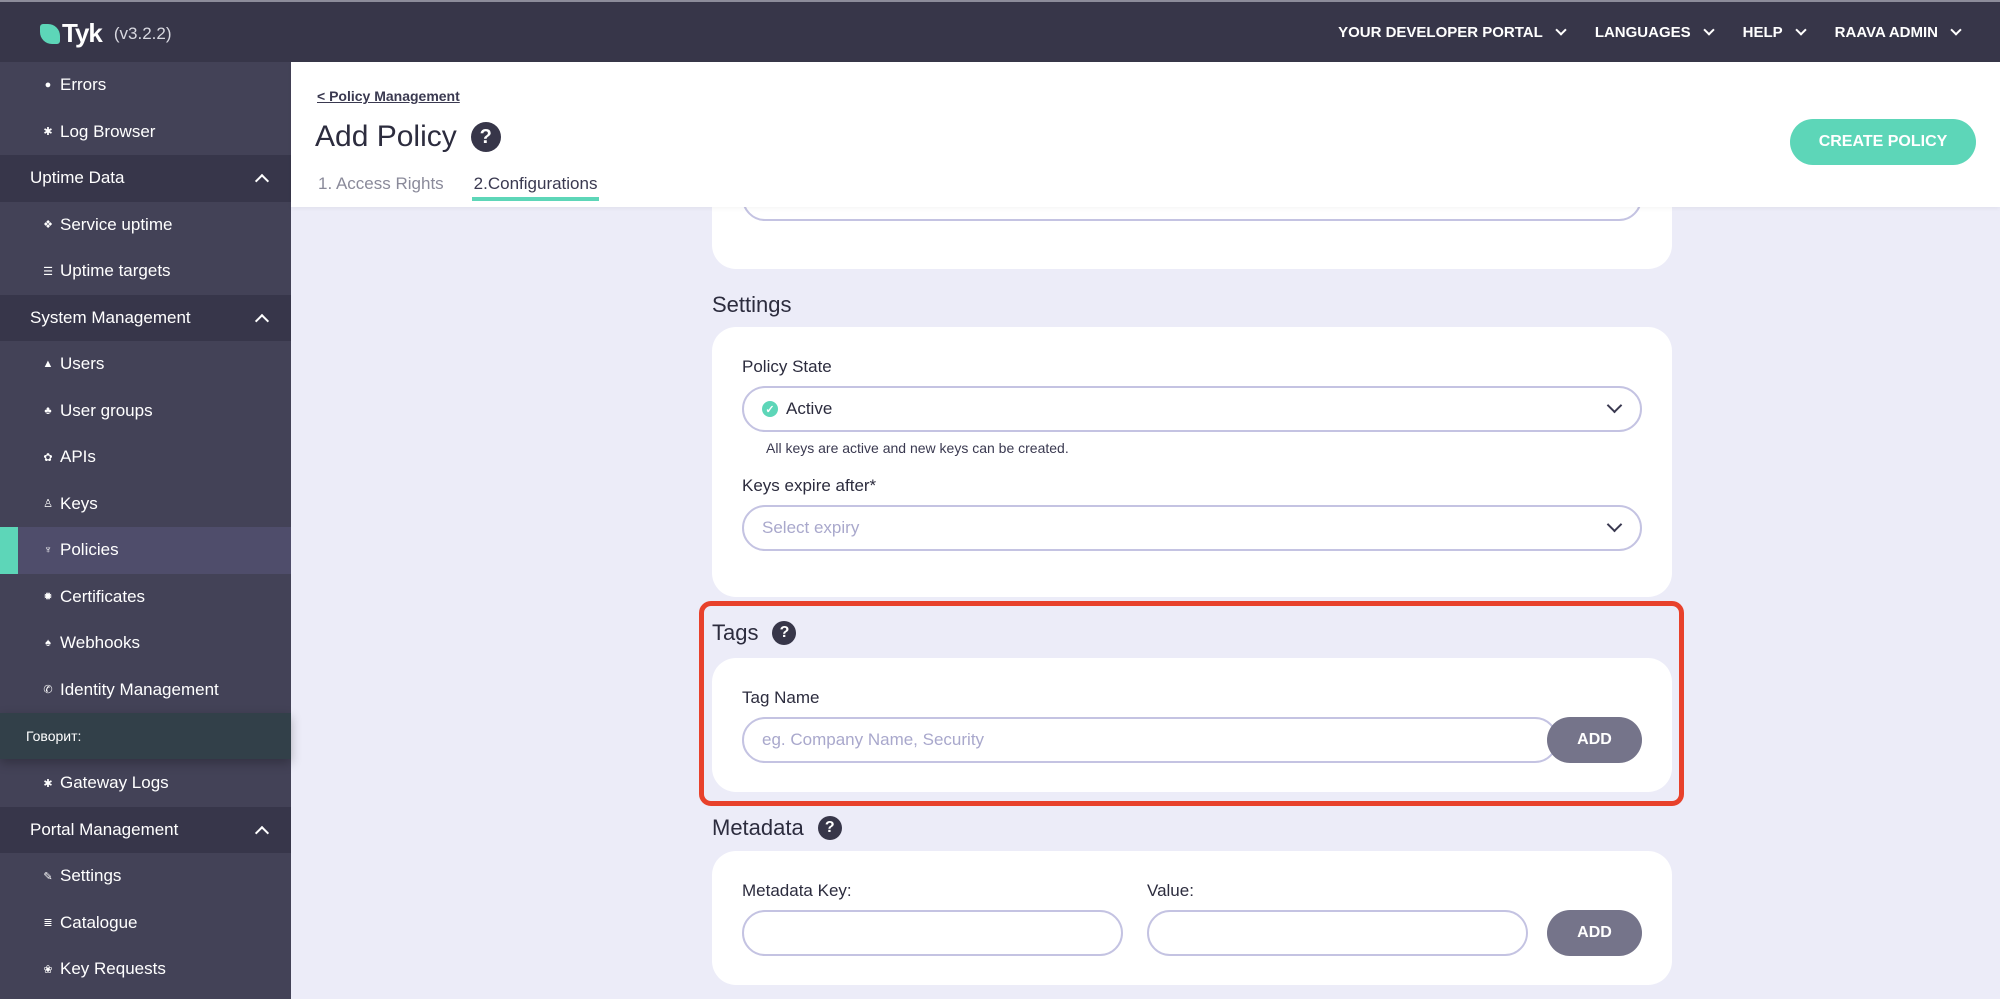 Image resolution: width=2000 pixels, height=999 pixels. I want to click on cogs-icon: ✿, so click(48, 457).